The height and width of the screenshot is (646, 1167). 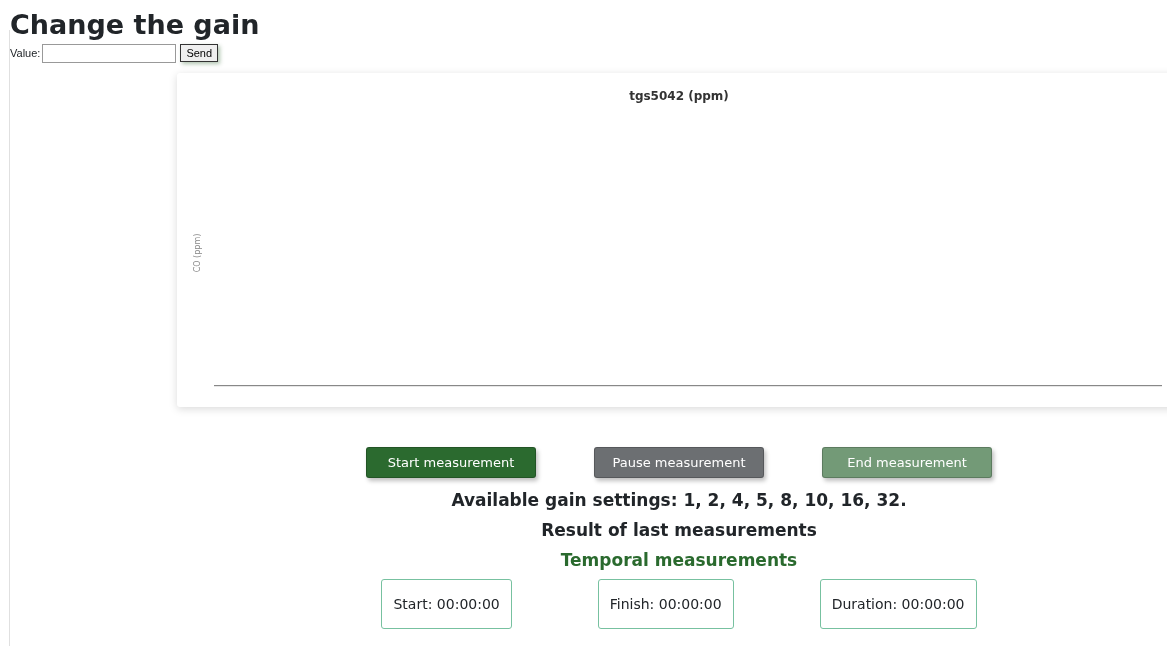 What do you see at coordinates (109, 53) in the screenshot?
I see `value-input-field` at bounding box center [109, 53].